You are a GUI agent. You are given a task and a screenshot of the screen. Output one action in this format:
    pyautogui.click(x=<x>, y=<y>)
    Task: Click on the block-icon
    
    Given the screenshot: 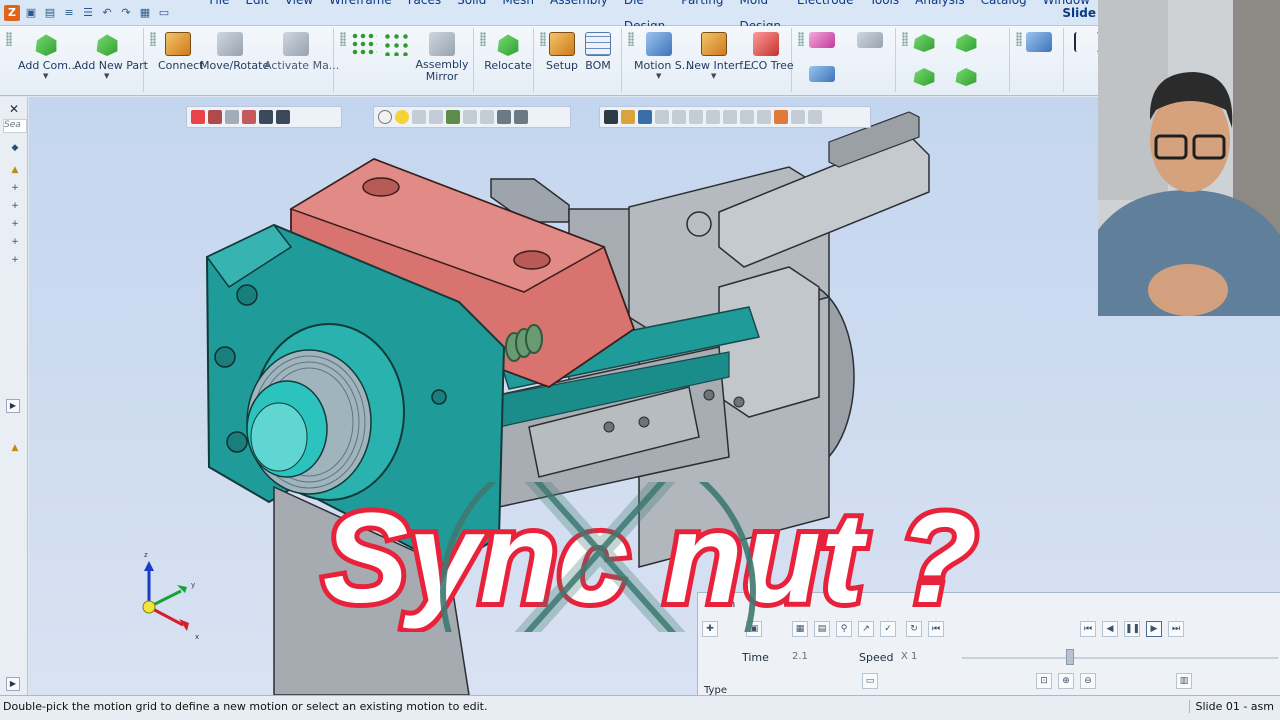 What is the action you would take?
    pyautogui.click(x=924, y=77)
    